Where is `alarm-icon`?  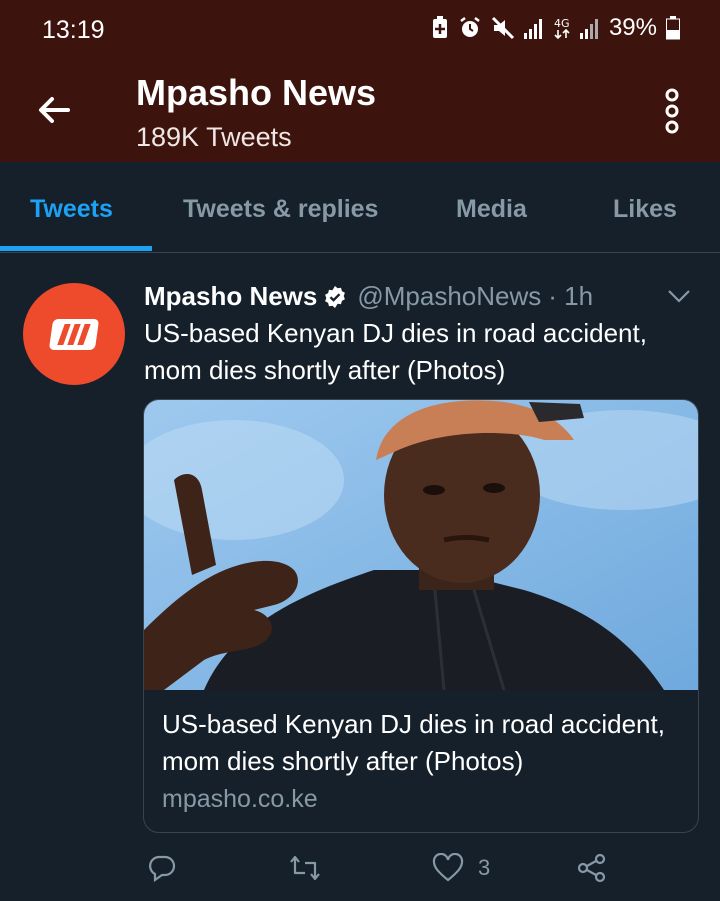
alarm-icon is located at coordinates (470, 27).